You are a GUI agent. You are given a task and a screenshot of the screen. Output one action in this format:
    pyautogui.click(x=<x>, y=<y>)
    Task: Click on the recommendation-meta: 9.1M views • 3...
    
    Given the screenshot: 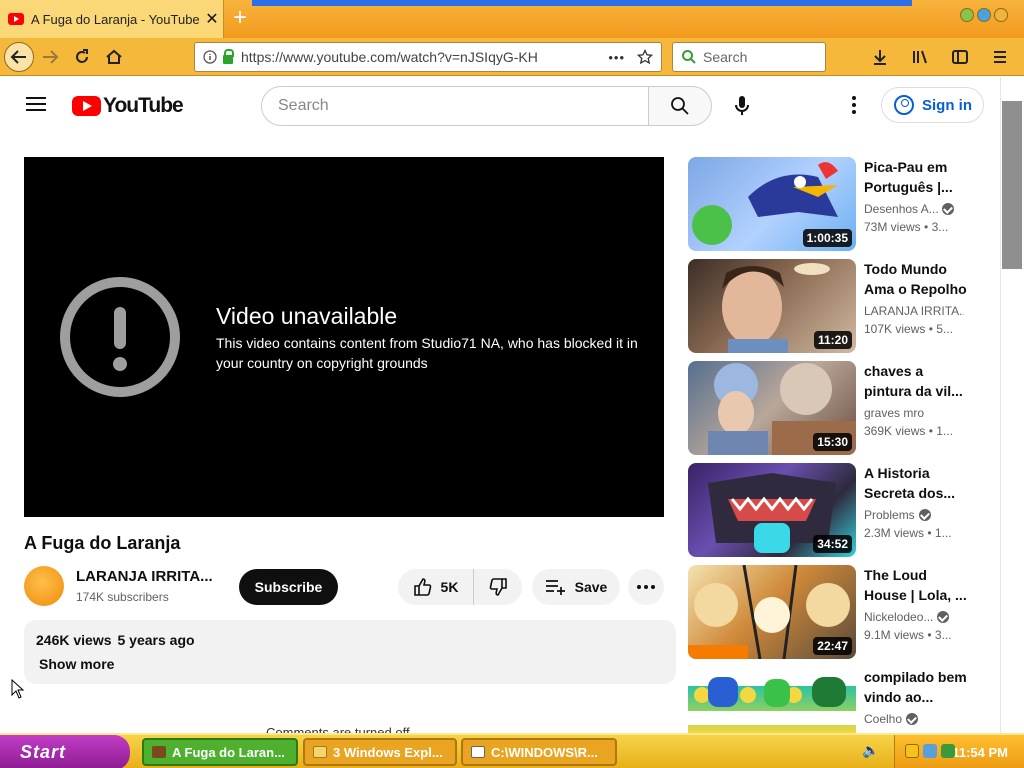 What is the action you would take?
    pyautogui.click(x=908, y=635)
    